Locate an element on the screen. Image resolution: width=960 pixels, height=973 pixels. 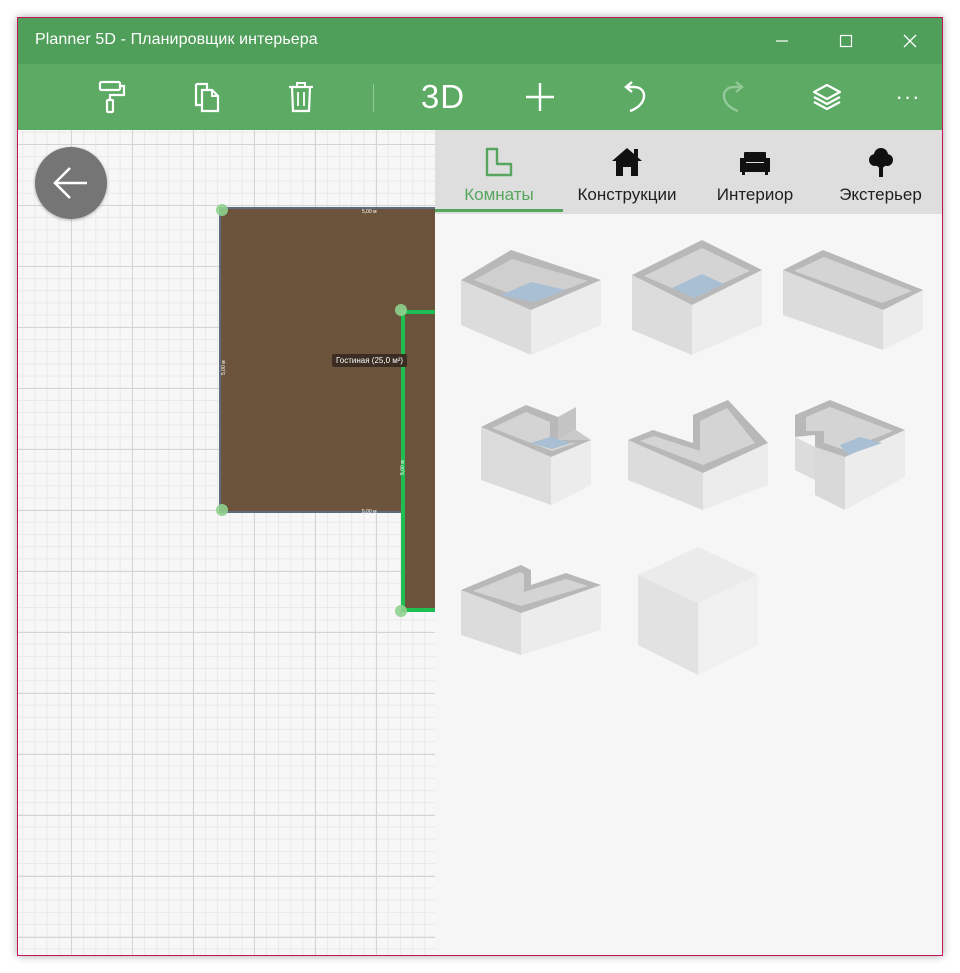
trash-icon is located at coordinates (301, 97).